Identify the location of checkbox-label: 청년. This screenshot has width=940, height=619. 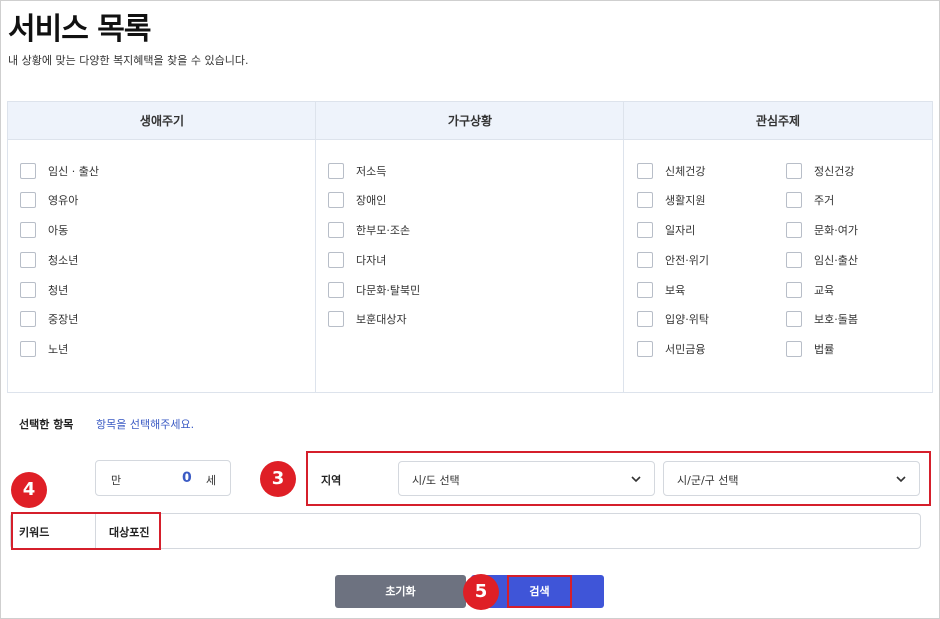
(58, 290).